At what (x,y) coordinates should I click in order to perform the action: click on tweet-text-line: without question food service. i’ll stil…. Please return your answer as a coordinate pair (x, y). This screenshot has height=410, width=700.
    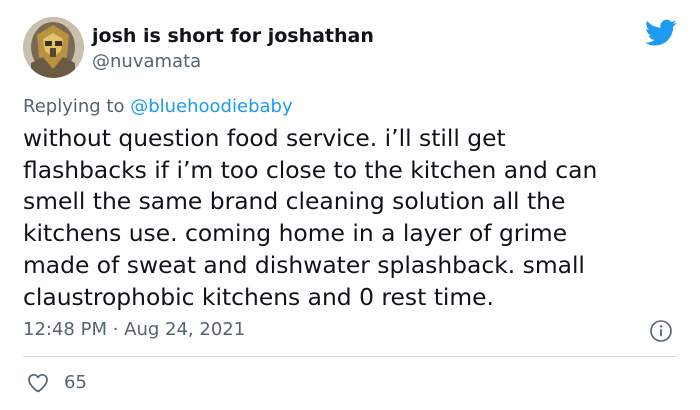
    Looking at the image, I should click on (264, 138).